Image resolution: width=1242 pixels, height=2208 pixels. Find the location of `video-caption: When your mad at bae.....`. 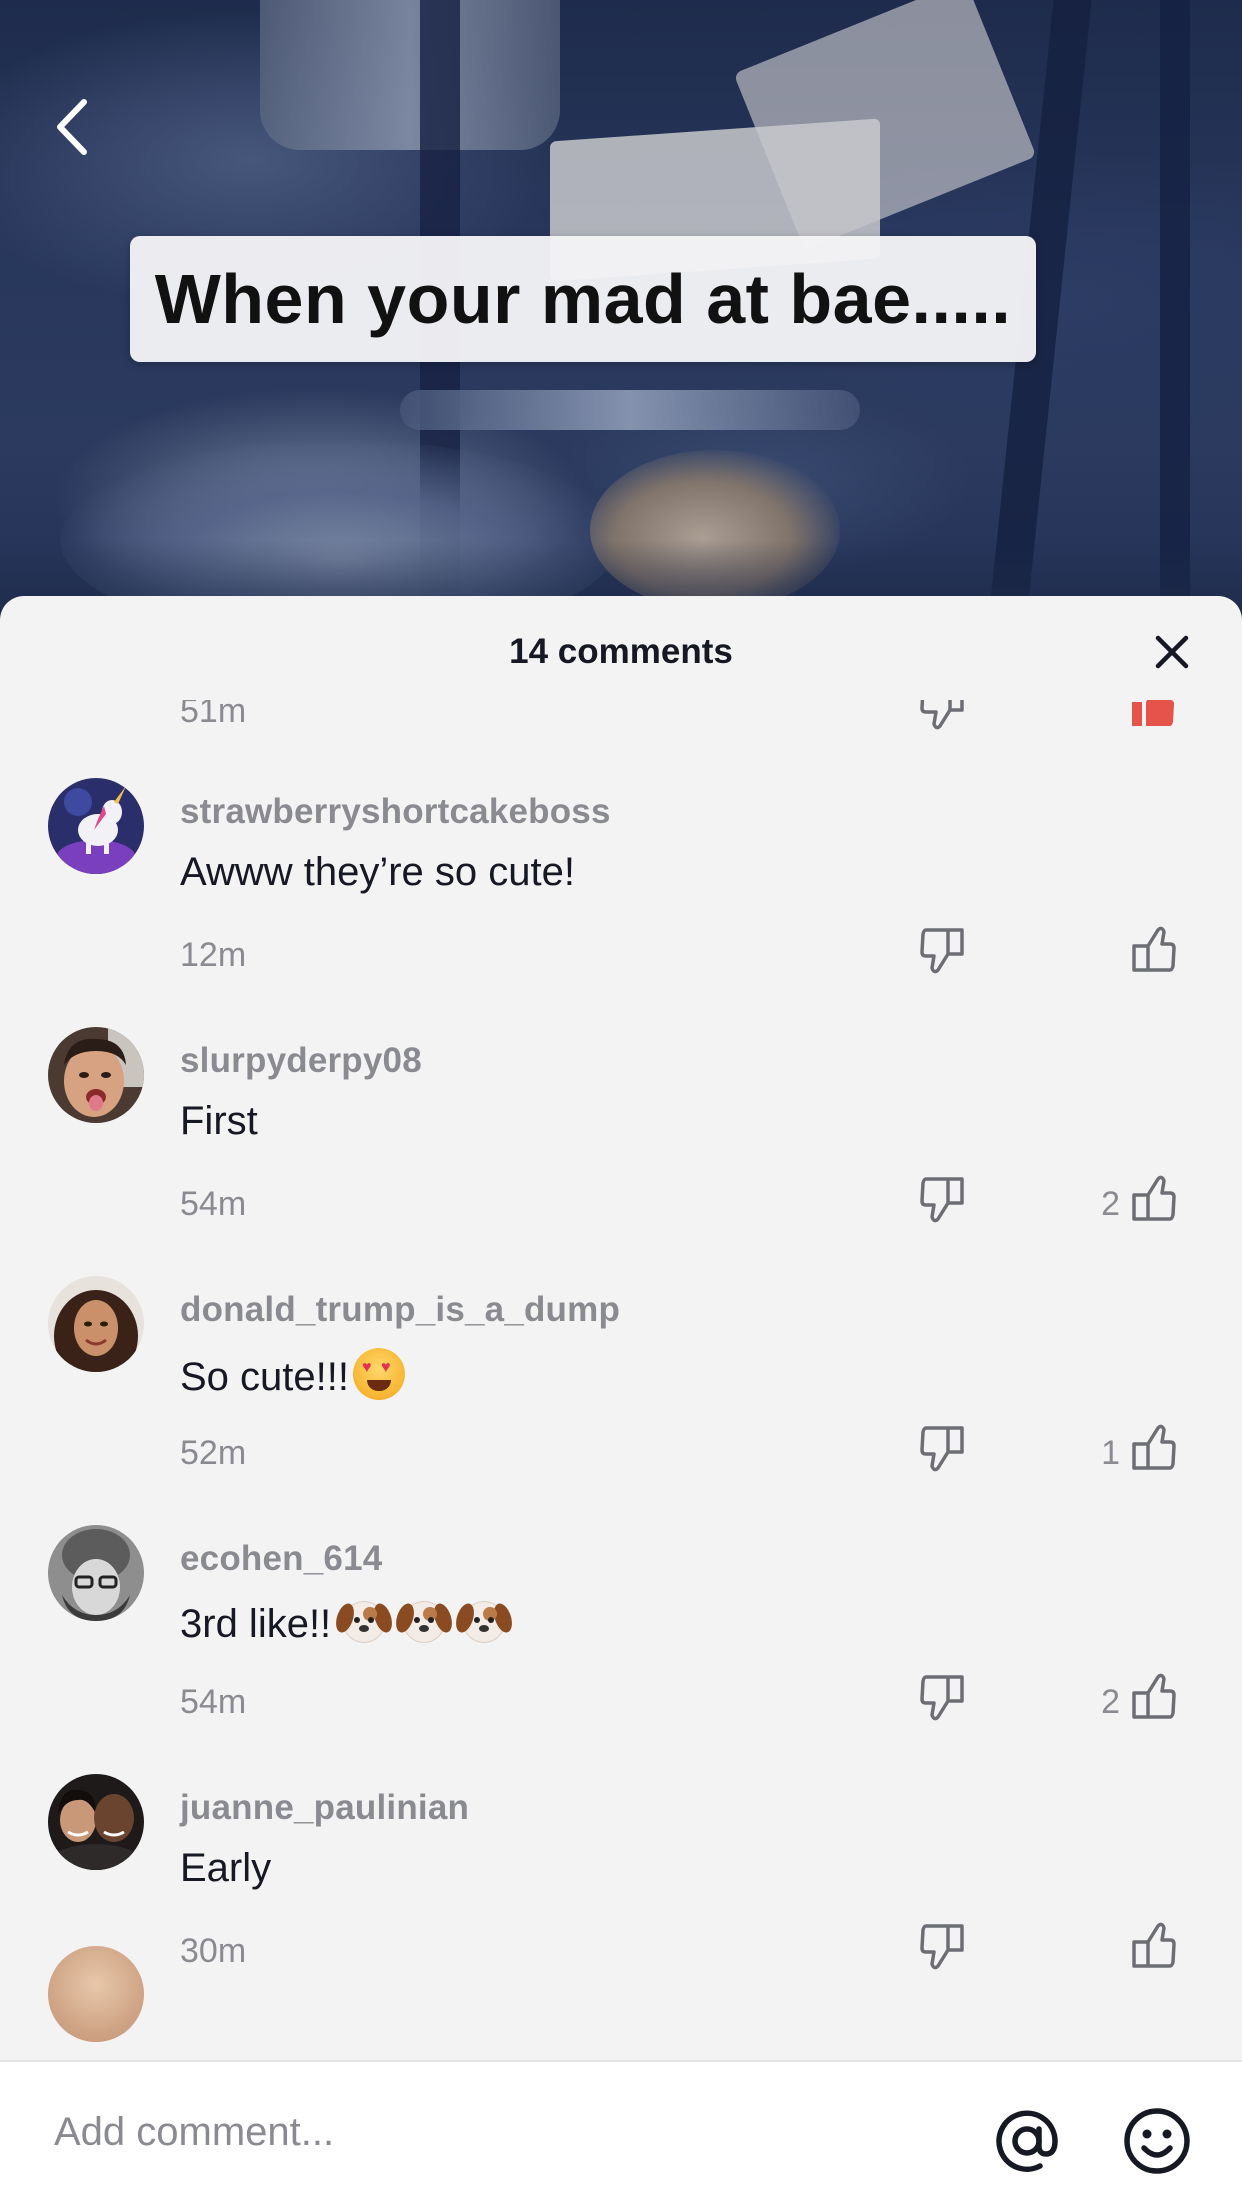

video-caption: When your mad at bae..... is located at coordinates (583, 299).